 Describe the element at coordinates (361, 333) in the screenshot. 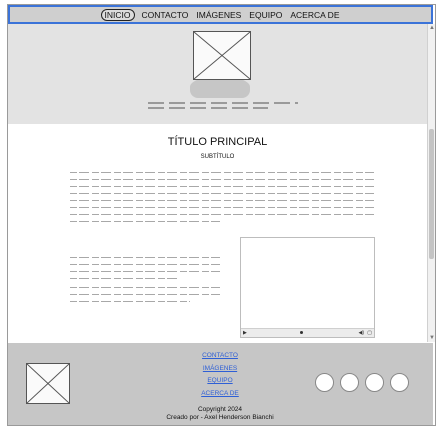

I see `volume-icon: ◀)` at that location.